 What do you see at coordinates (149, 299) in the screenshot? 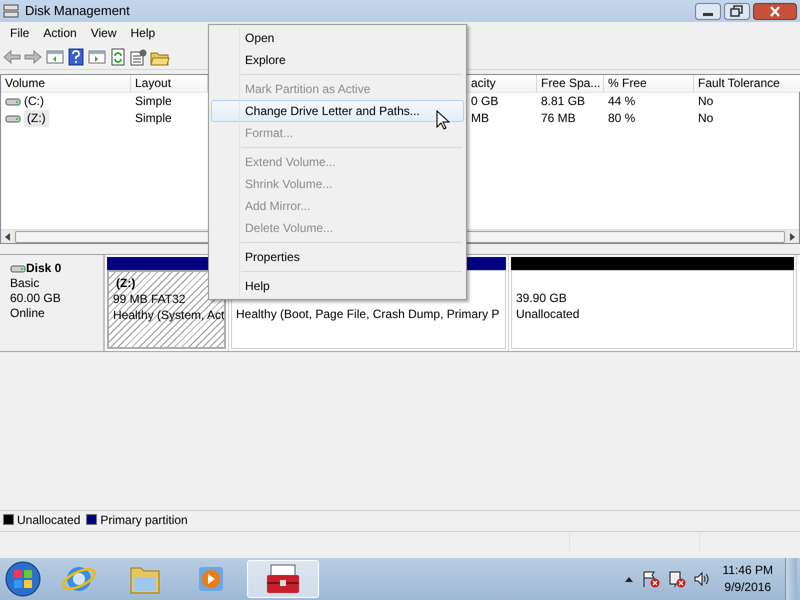
I see `partition-size: 99 MB FAT32` at bounding box center [149, 299].